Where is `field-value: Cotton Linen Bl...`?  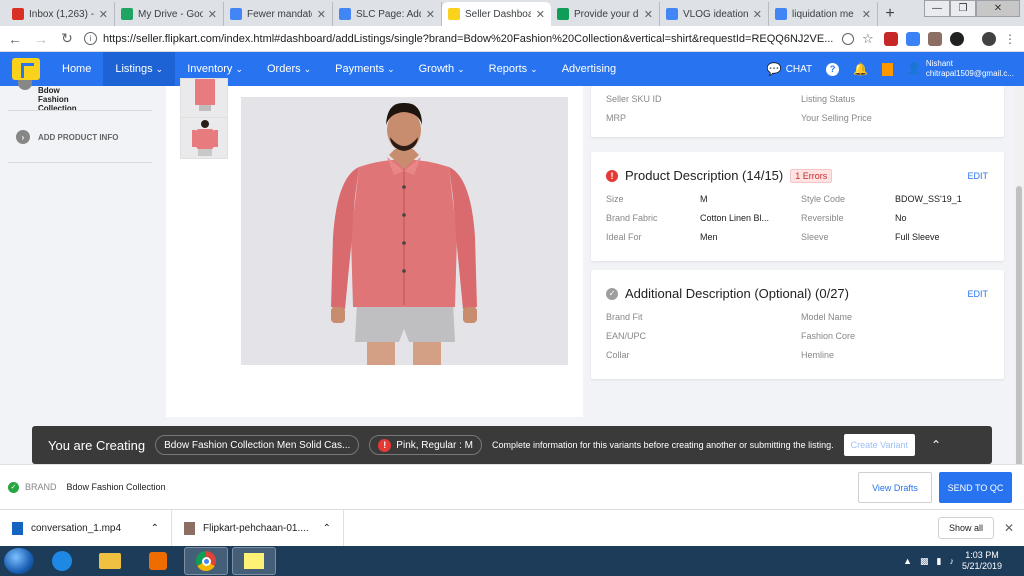
field-value: Cotton Linen Bl... is located at coordinates (735, 218).